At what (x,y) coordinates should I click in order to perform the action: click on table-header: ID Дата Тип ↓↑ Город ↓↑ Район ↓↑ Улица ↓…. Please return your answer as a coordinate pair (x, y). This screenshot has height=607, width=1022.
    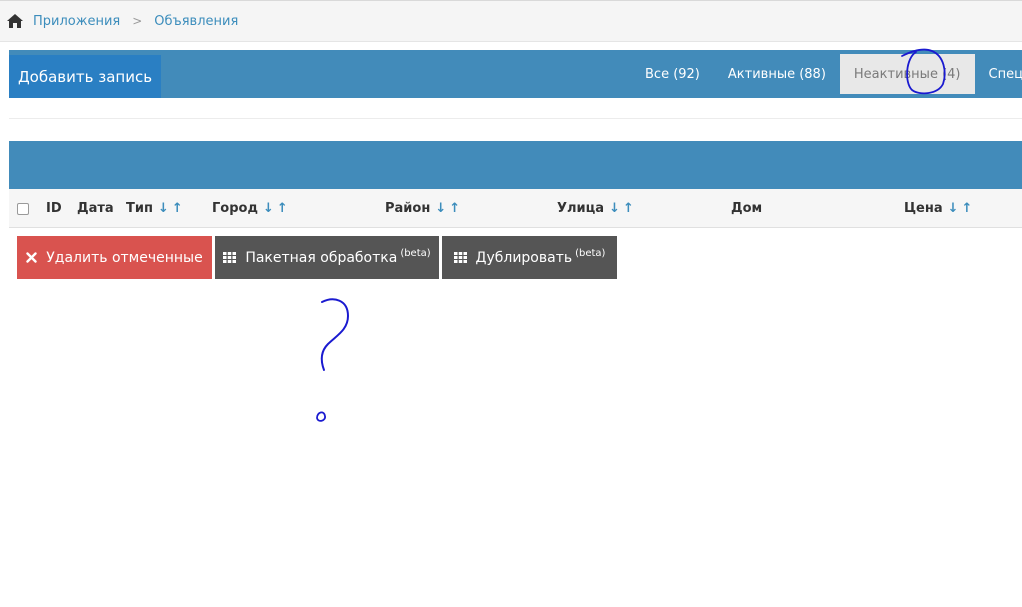
    Looking at the image, I should click on (515, 208).